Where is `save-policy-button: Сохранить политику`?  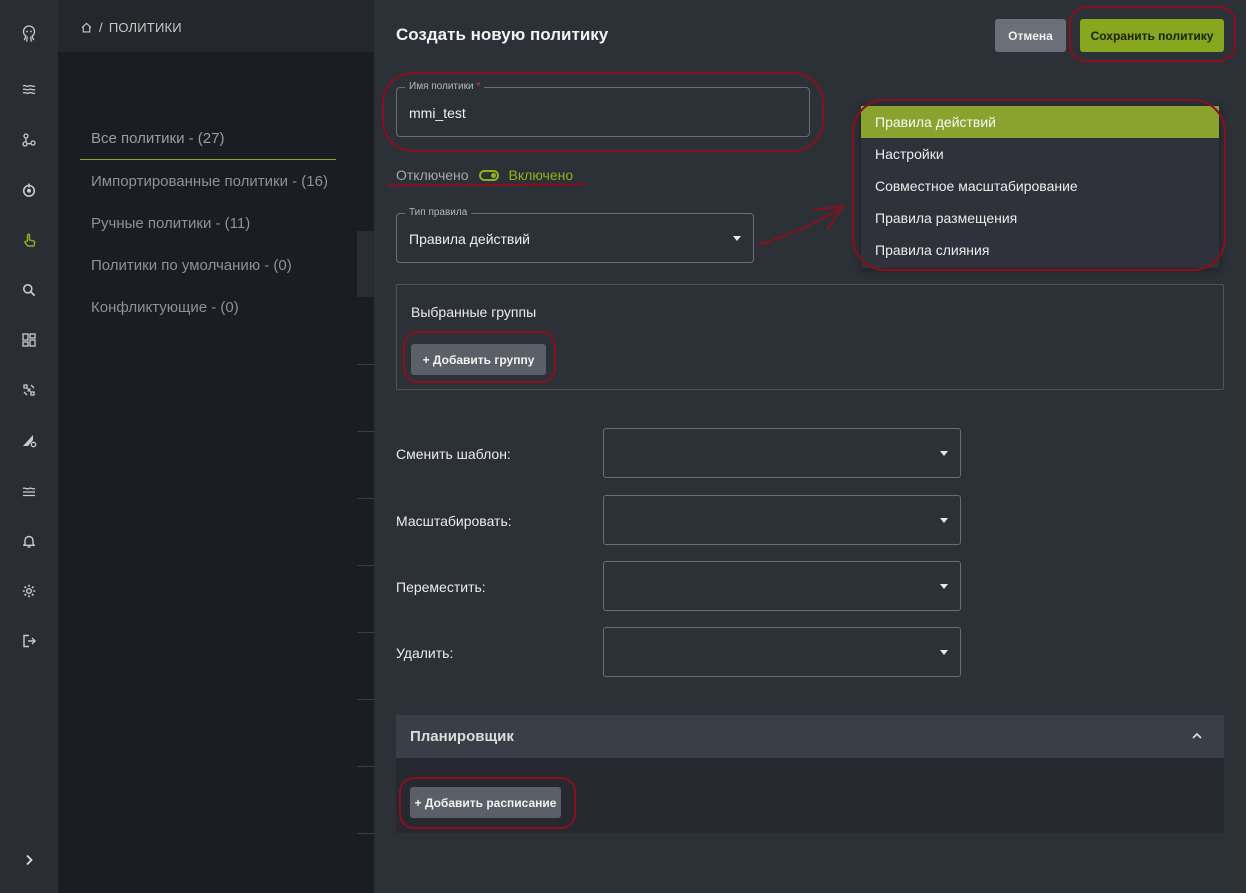 save-policy-button: Сохранить политику is located at coordinates (1152, 35).